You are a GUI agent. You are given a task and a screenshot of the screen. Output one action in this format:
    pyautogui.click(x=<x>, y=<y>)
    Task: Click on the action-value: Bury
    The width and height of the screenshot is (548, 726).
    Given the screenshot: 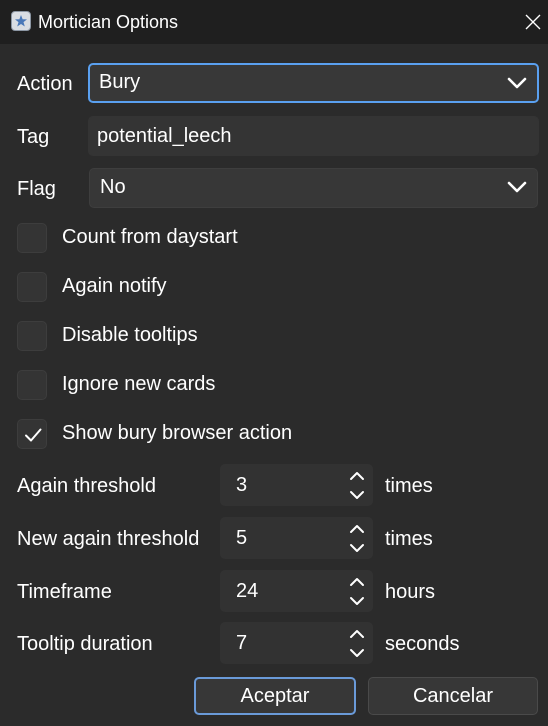 What is the action you would take?
    pyautogui.click(x=120, y=82)
    